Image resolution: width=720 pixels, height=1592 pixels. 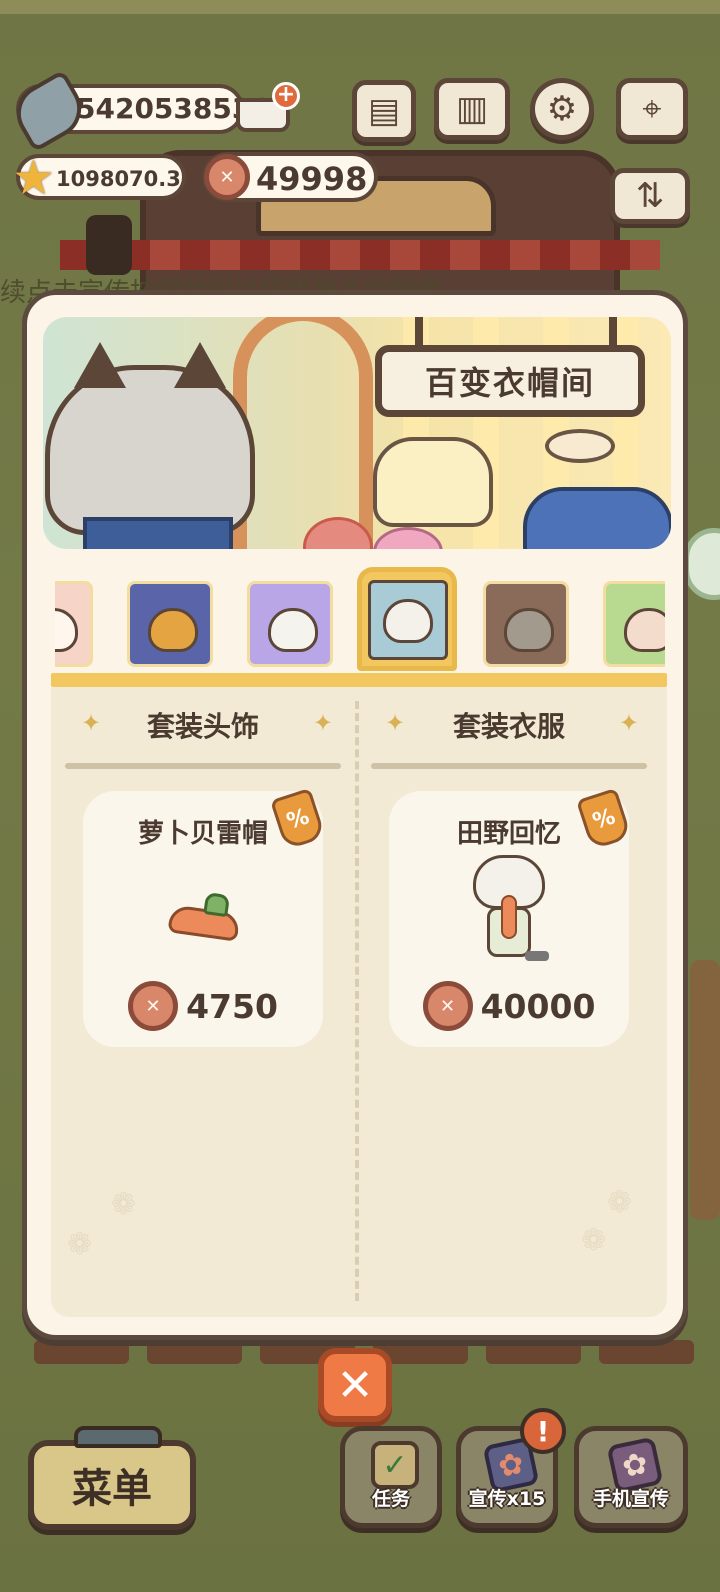 I want to click on column-header-headwear: ✦ 套装头饰 ✦, so click(x=207, y=726).